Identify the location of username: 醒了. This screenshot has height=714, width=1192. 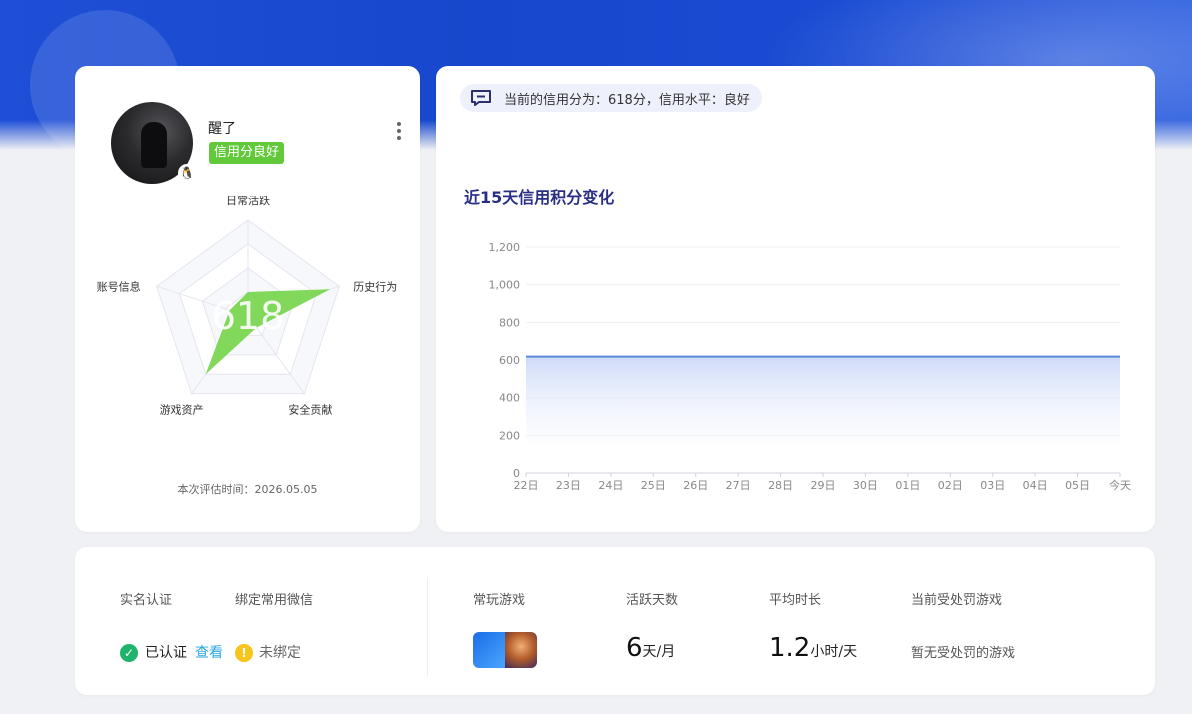
(222, 129).